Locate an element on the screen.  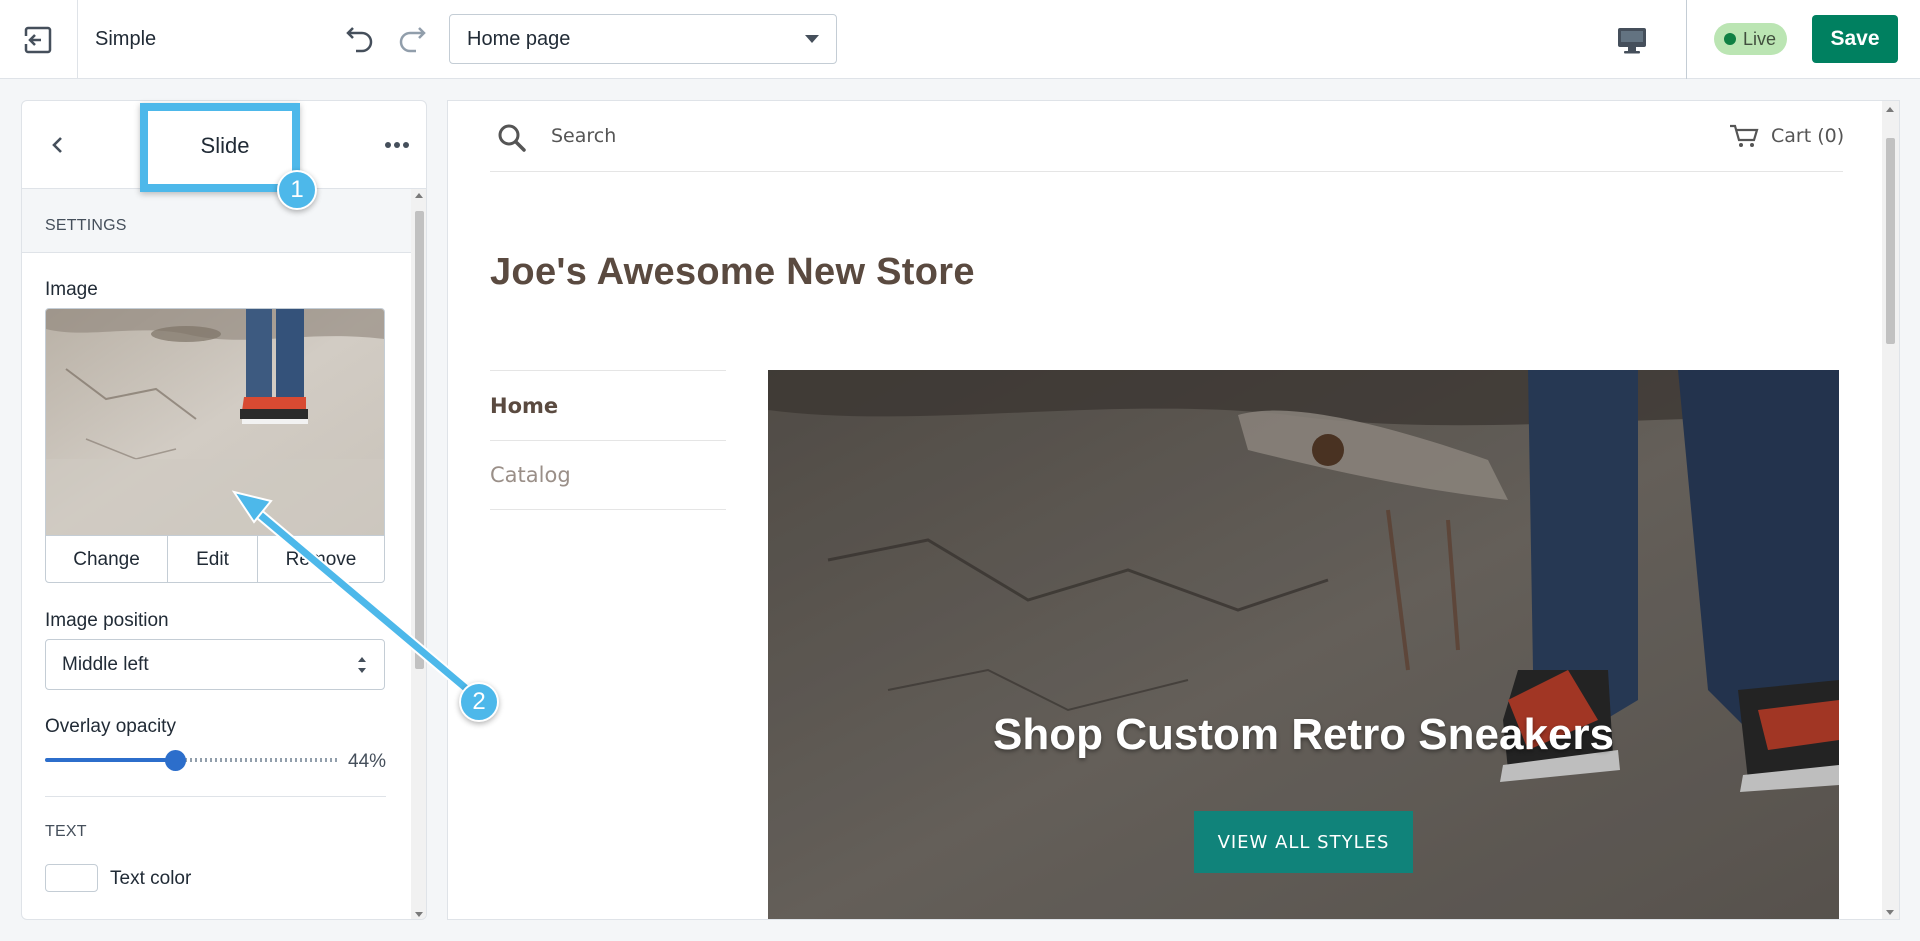
exit-editor-button is located at coordinates (39, 39).